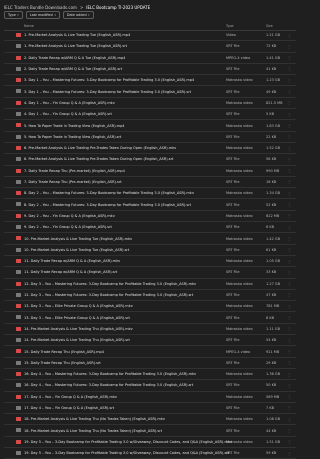  Describe the element at coordinates (40, 7) in the screenshot. I see `breadcrumb-root: IELC Traders Bundle Downloads.com` at that location.